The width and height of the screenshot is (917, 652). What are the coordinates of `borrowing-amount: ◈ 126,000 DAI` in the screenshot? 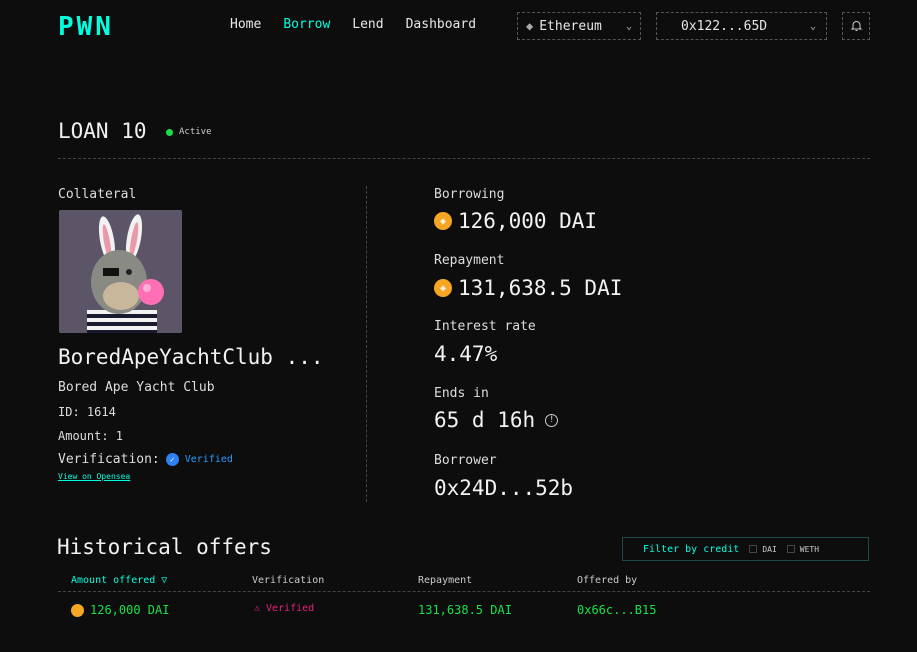 It's located at (515, 221).